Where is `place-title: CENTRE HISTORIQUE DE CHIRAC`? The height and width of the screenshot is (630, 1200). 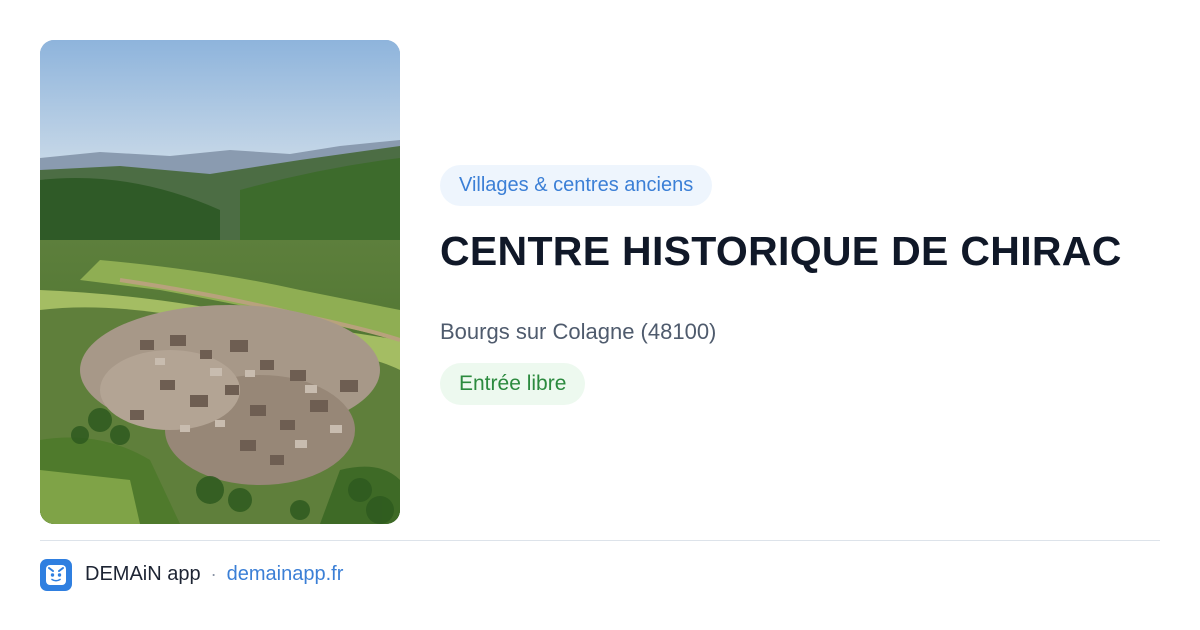
place-title: CENTRE HISTORIQUE DE CHIRAC is located at coordinates (781, 251).